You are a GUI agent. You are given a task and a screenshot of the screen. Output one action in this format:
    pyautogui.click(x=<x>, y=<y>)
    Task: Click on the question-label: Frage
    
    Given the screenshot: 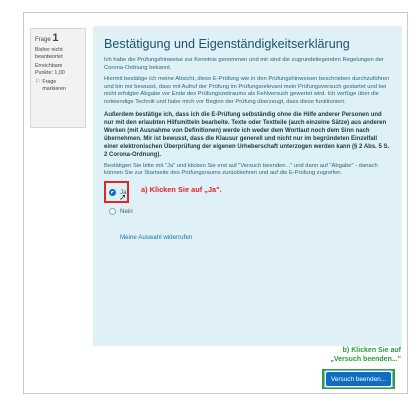 What is the action you would take?
    pyautogui.click(x=43, y=40)
    